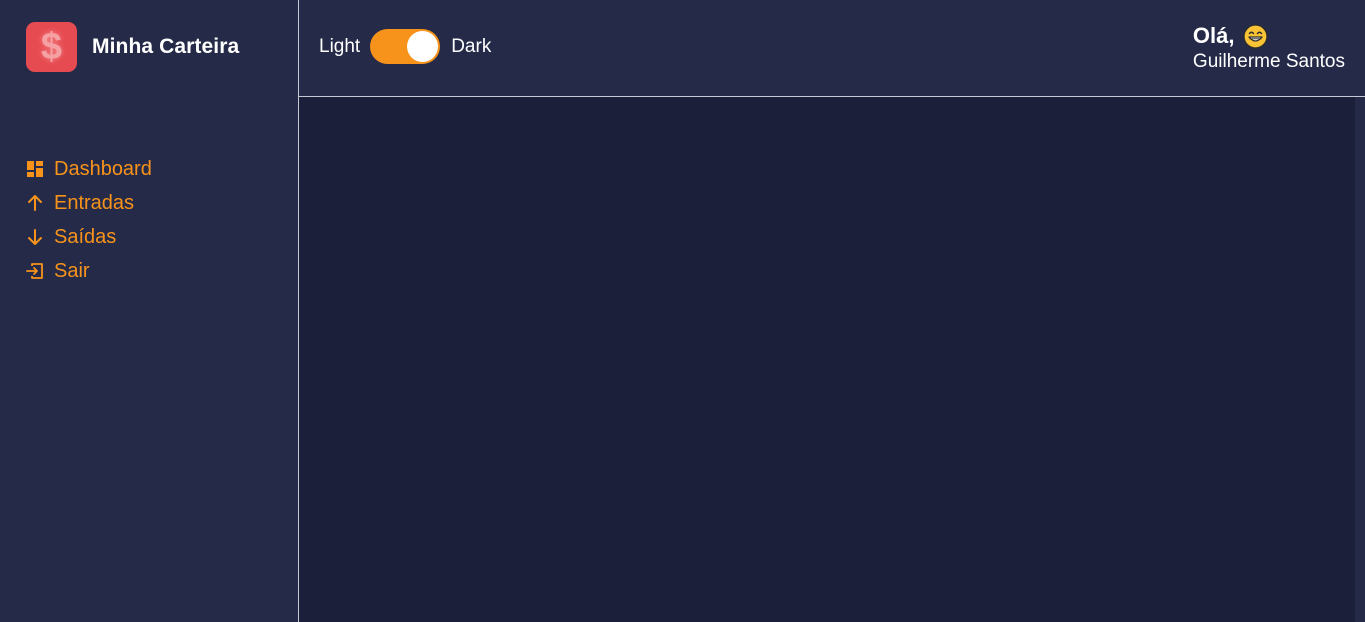 The image size is (1365, 622). What do you see at coordinates (94, 202) in the screenshot?
I see `sidebar-item-label: Entradas` at bounding box center [94, 202].